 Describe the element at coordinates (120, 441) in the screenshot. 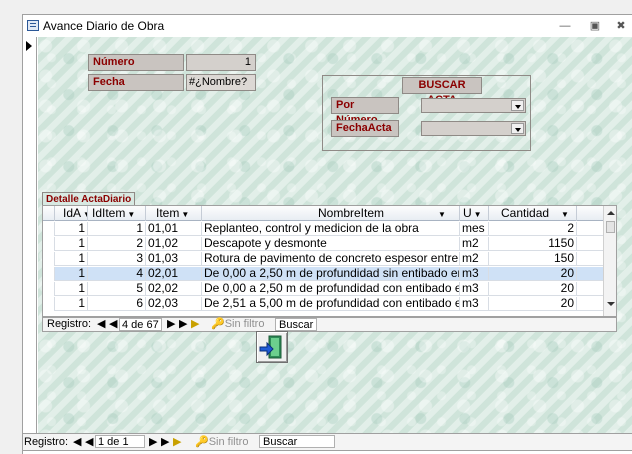

I see `current-record-box: 1 de 1` at that location.